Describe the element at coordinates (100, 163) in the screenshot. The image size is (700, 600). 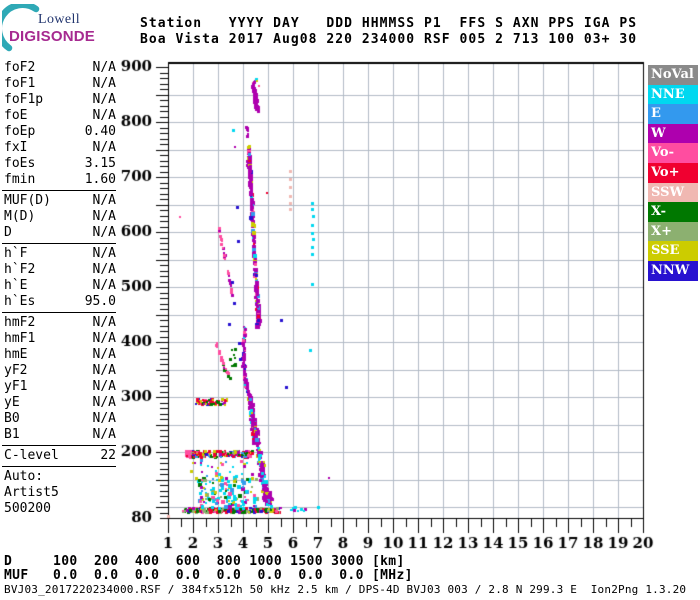
I see `param-value: 3.15` at that location.